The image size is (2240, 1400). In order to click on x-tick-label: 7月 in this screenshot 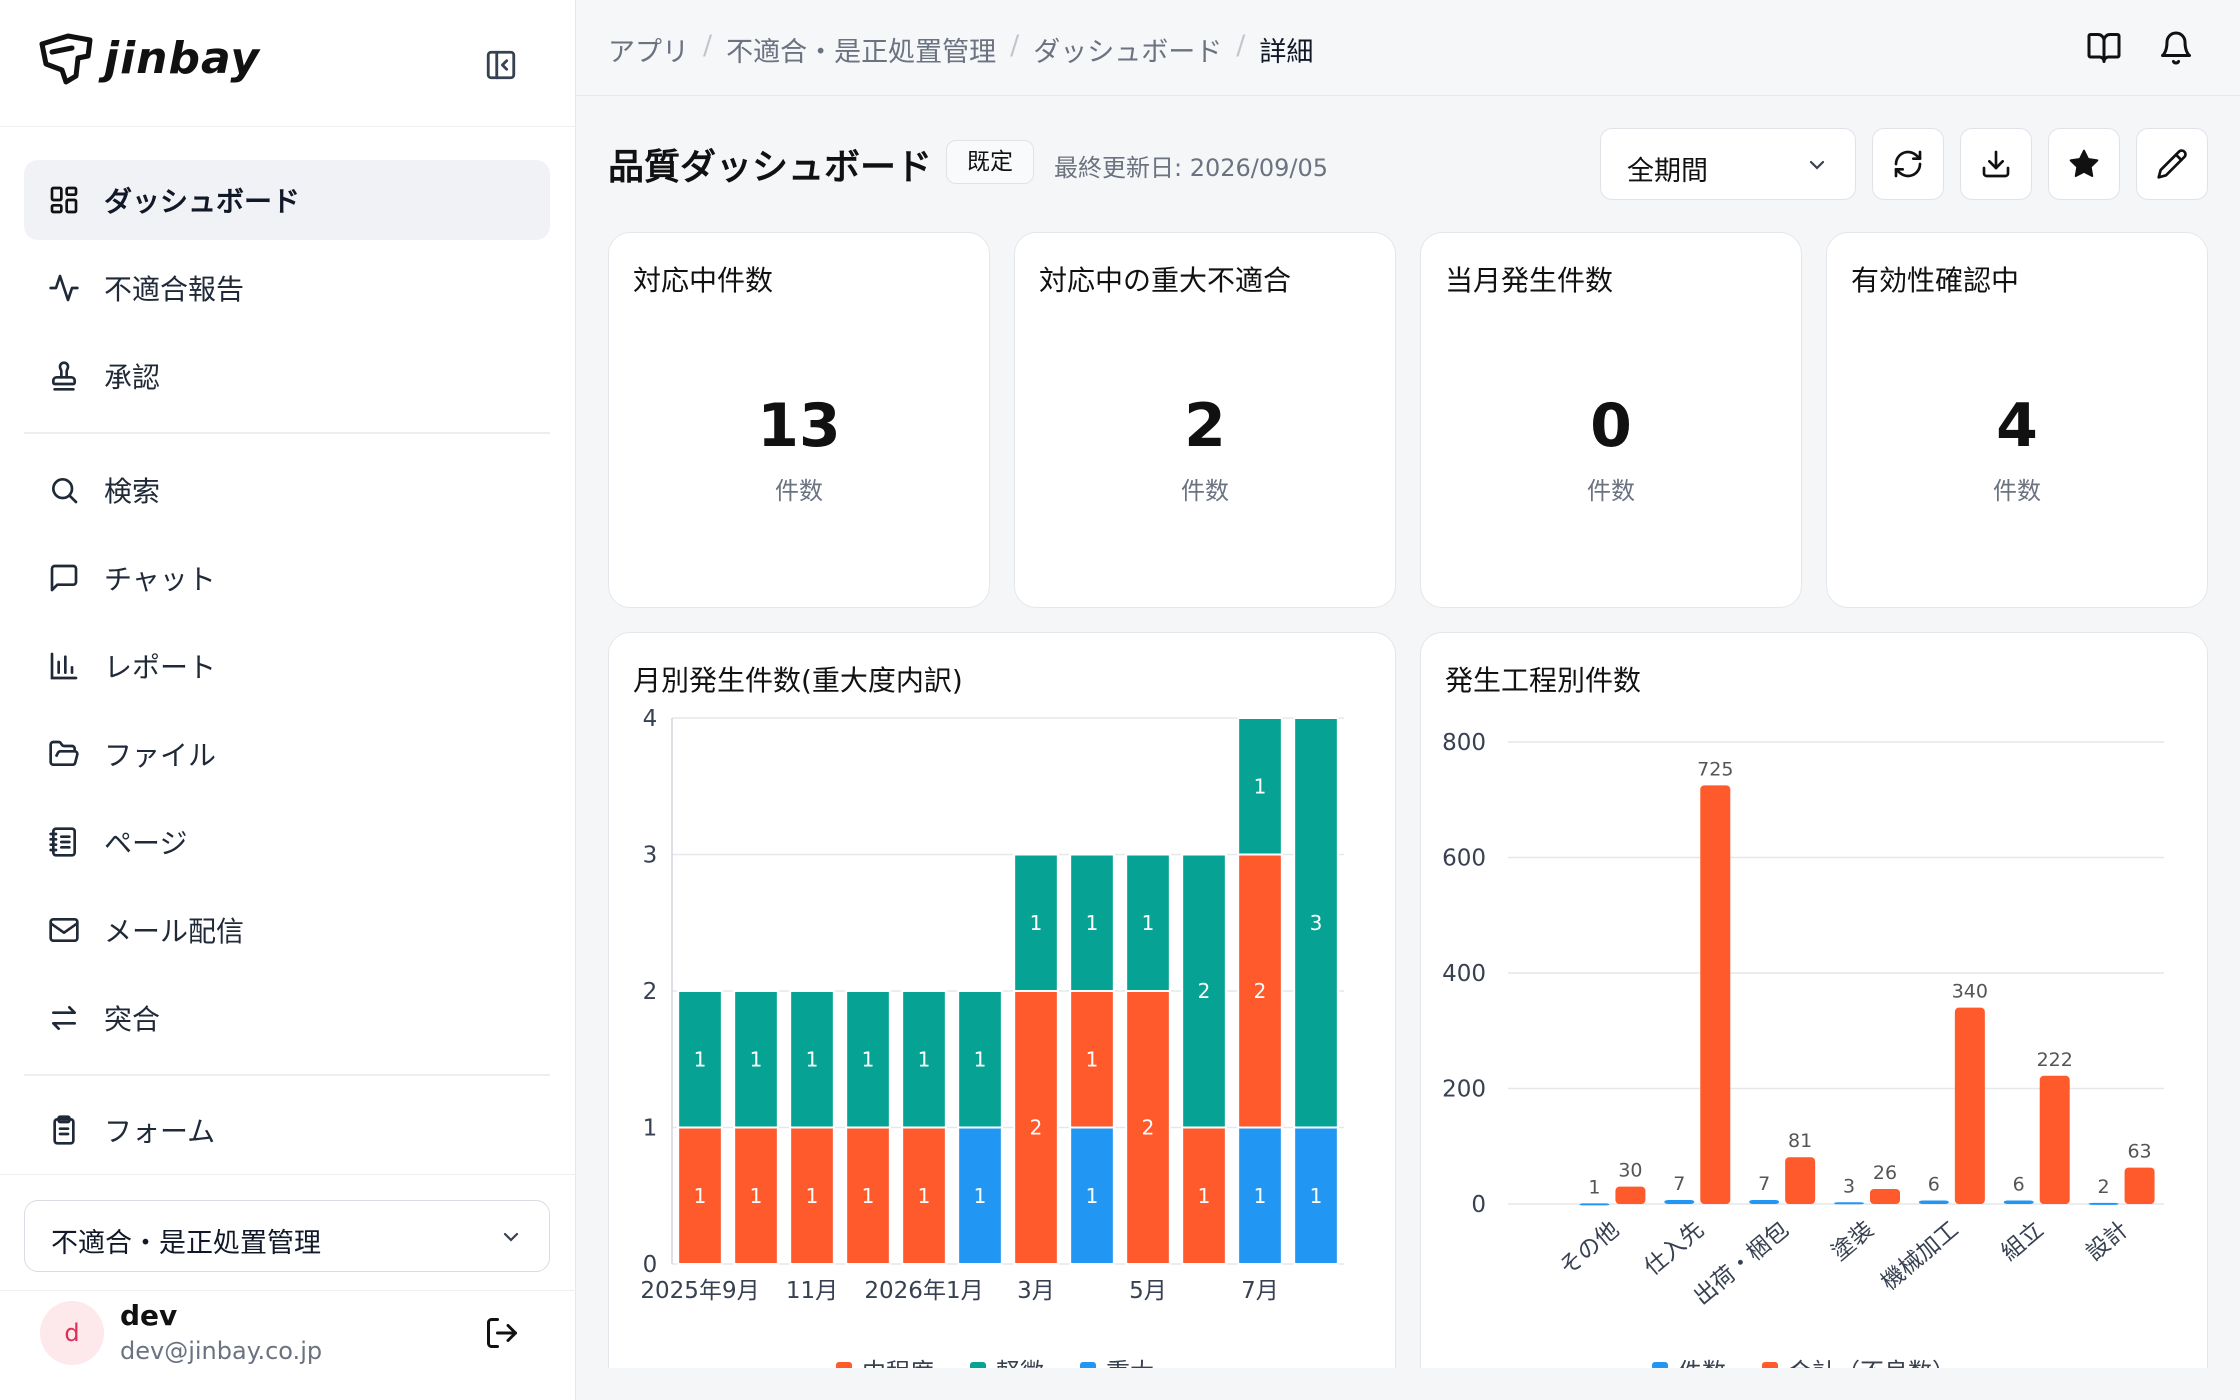, I will do `click(1260, 1291)`.